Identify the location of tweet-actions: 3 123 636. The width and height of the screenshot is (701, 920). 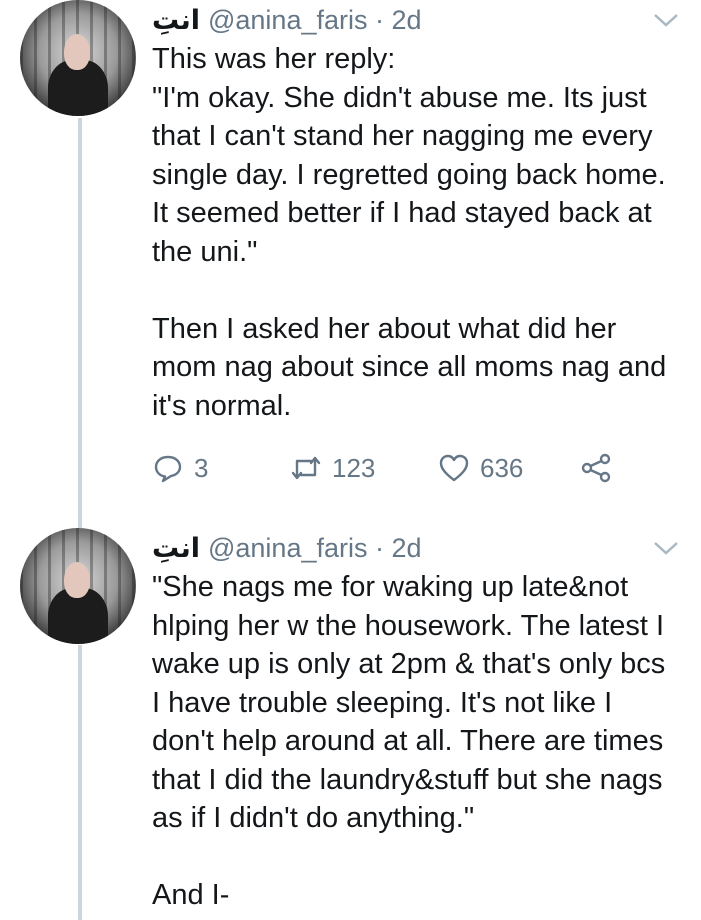
(382, 468).